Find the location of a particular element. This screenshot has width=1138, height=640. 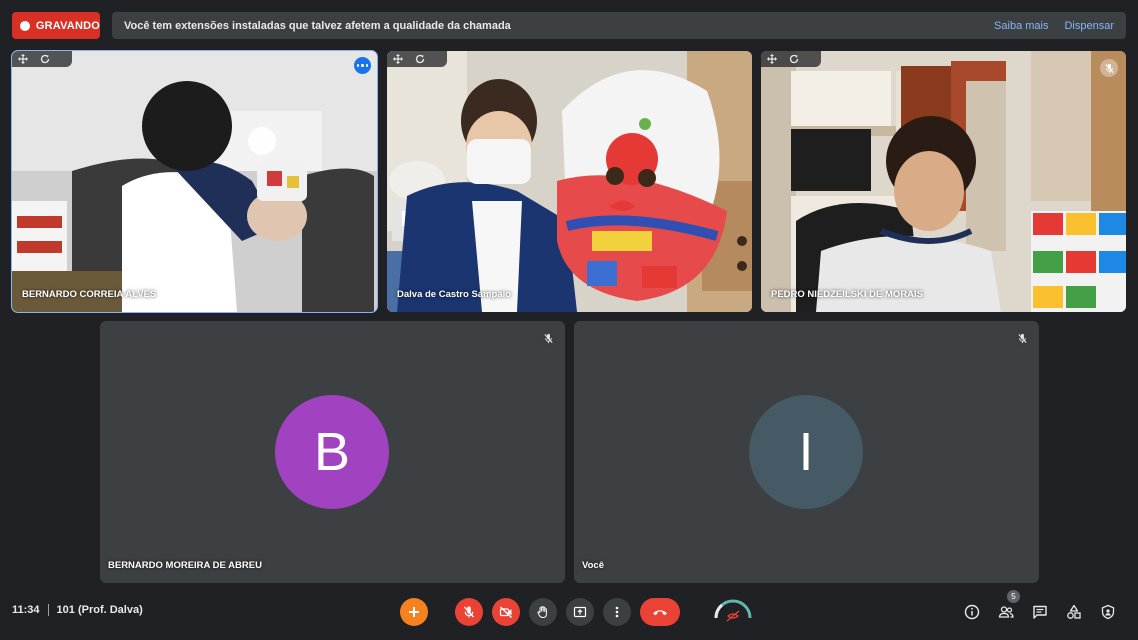

microphone-toggle-button is located at coordinates (469, 612).